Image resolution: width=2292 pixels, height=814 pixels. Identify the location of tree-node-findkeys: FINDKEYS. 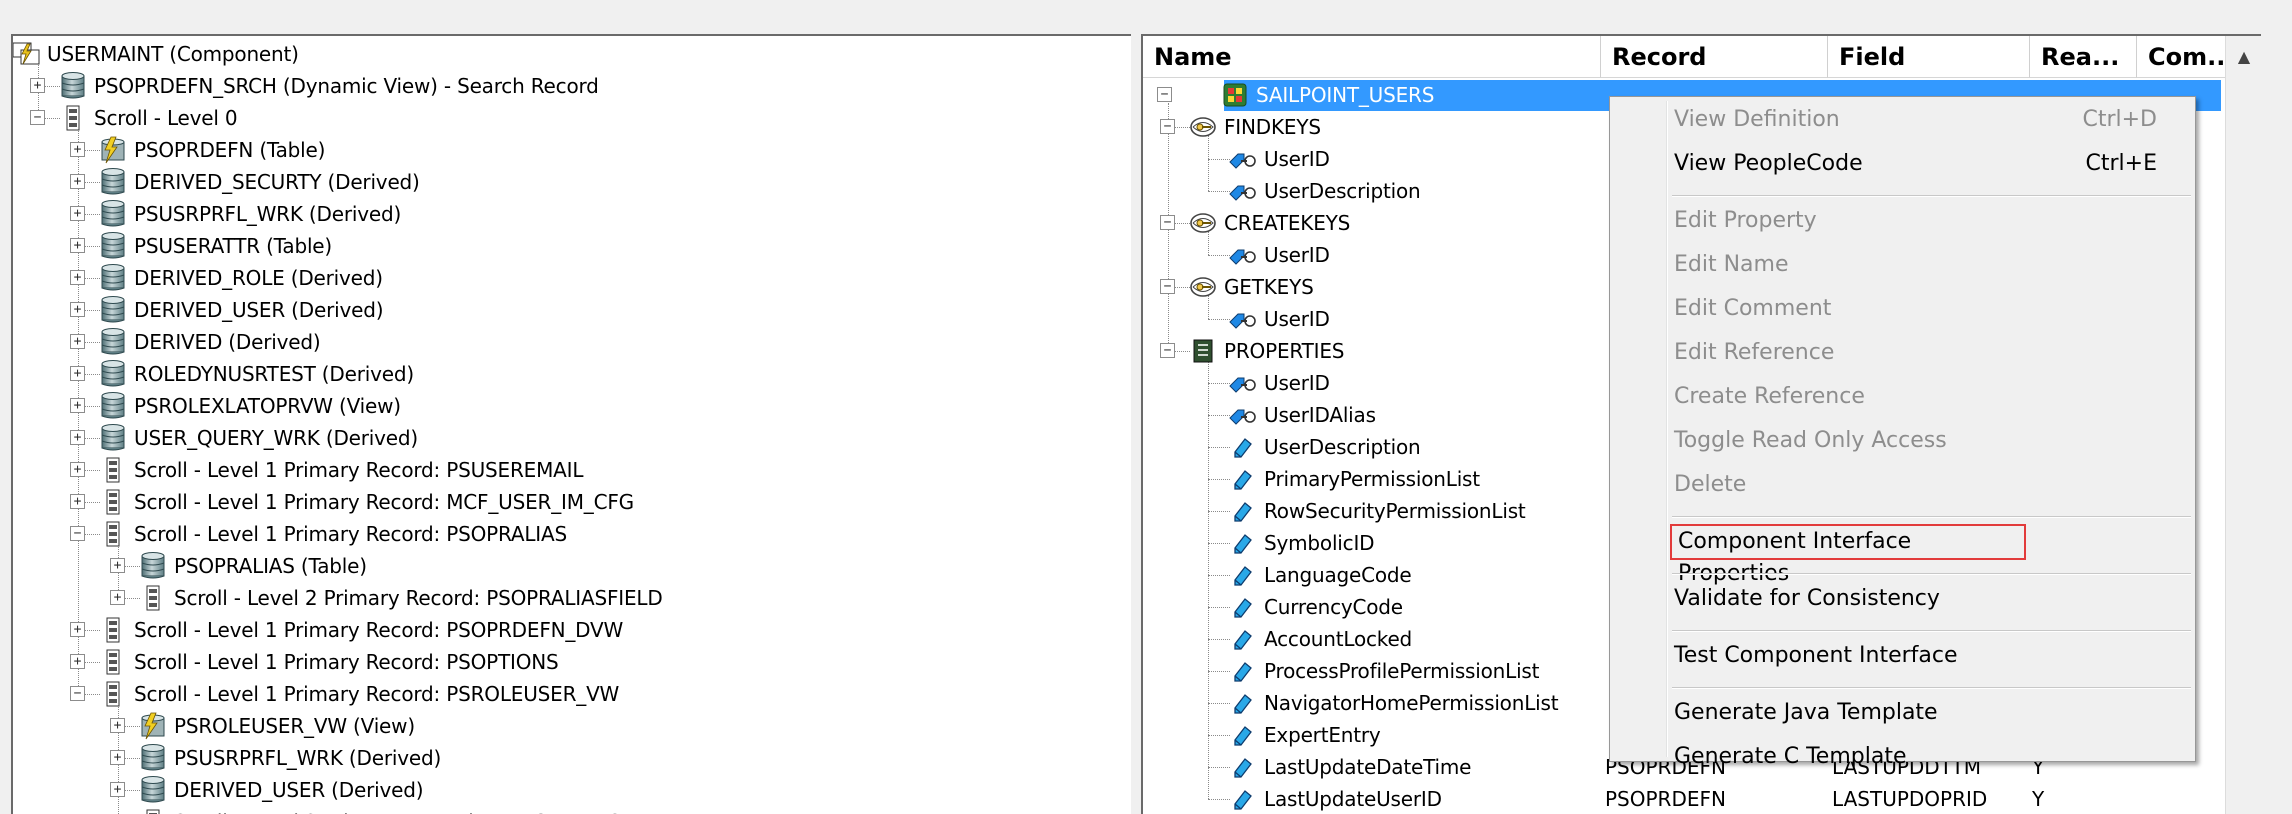
(1254, 127).